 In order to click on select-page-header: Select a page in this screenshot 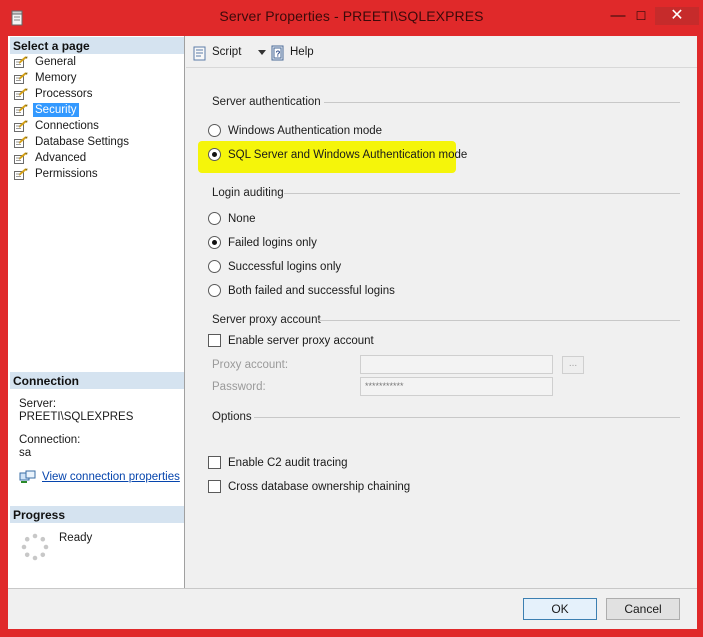, I will do `click(97, 45)`.